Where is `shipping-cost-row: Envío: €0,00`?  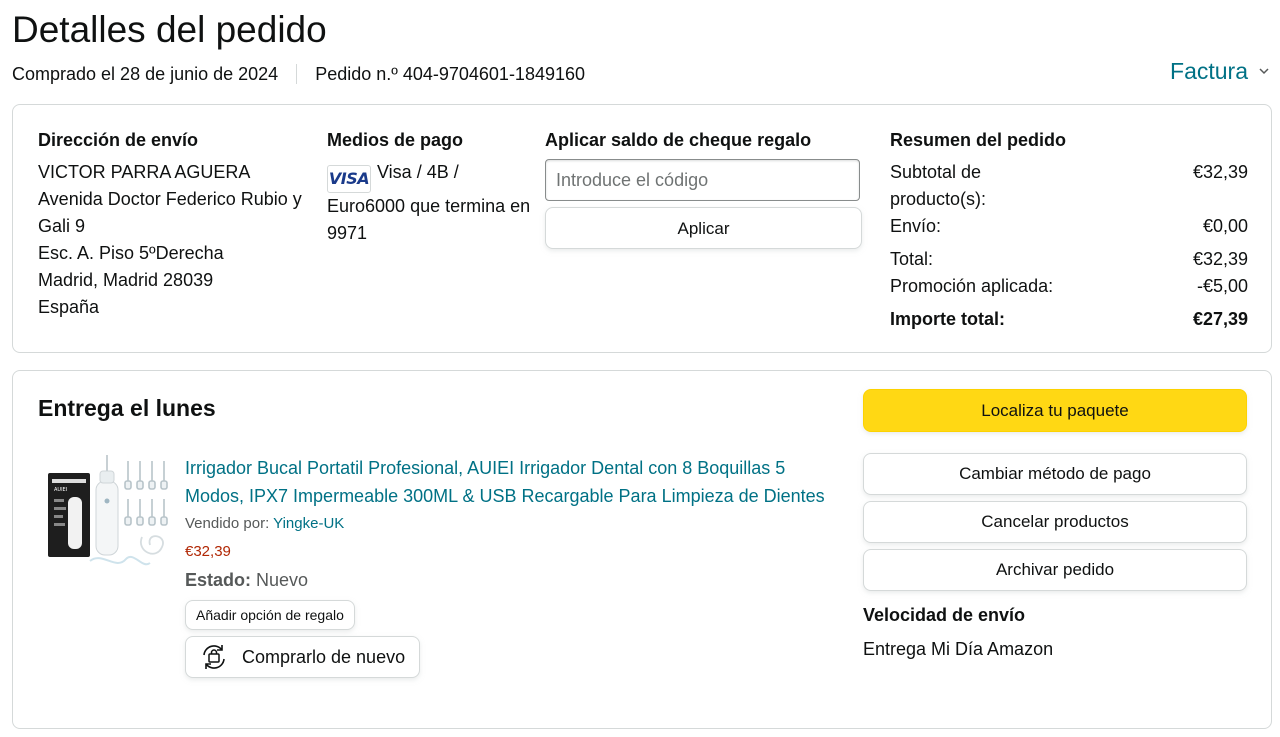 shipping-cost-row: Envío: €0,00 is located at coordinates (1069, 226).